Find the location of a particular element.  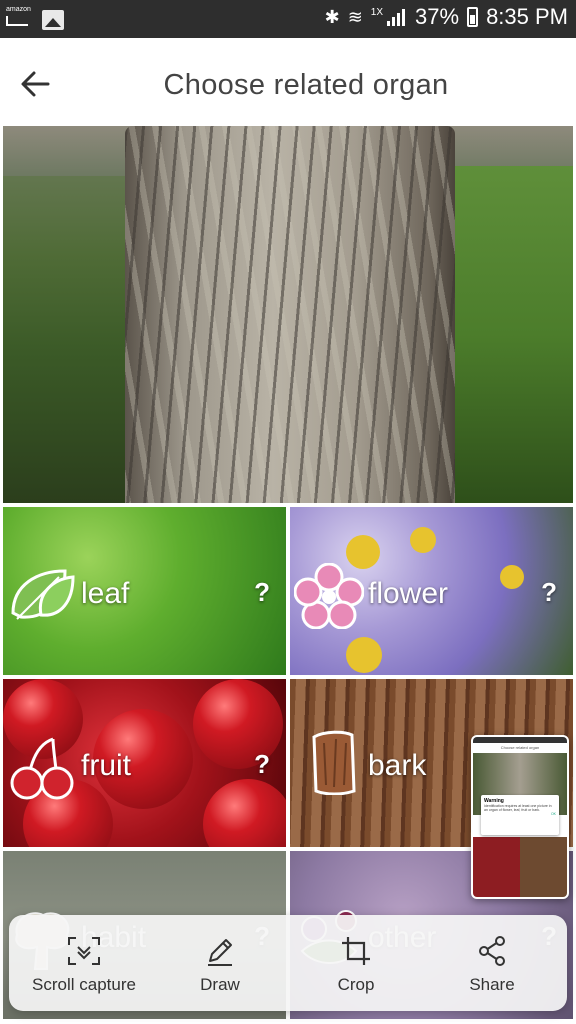

signal-type-label: 1X is located at coordinates (377, 12).